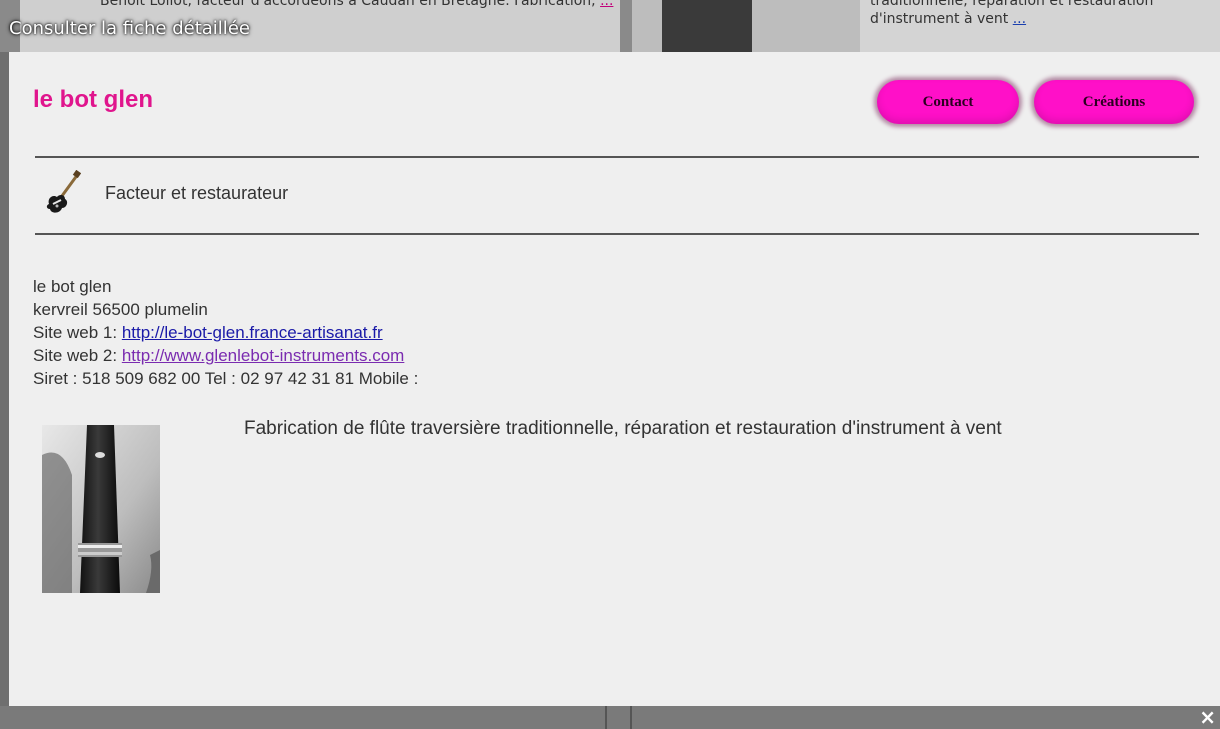 This screenshot has width=1220, height=729. What do you see at coordinates (263, 355) in the screenshot?
I see `site2-link: http://www.glenlebot-instruments.com` at bounding box center [263, 355].